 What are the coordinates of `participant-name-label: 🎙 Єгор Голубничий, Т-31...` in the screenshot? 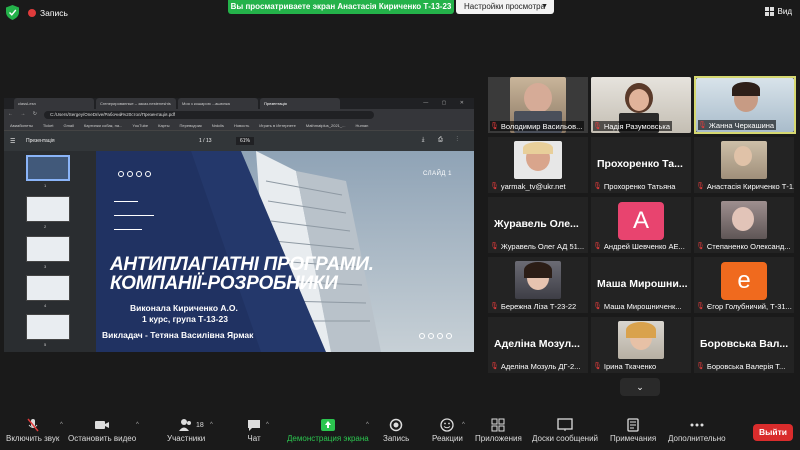 It's located at (744, 306).